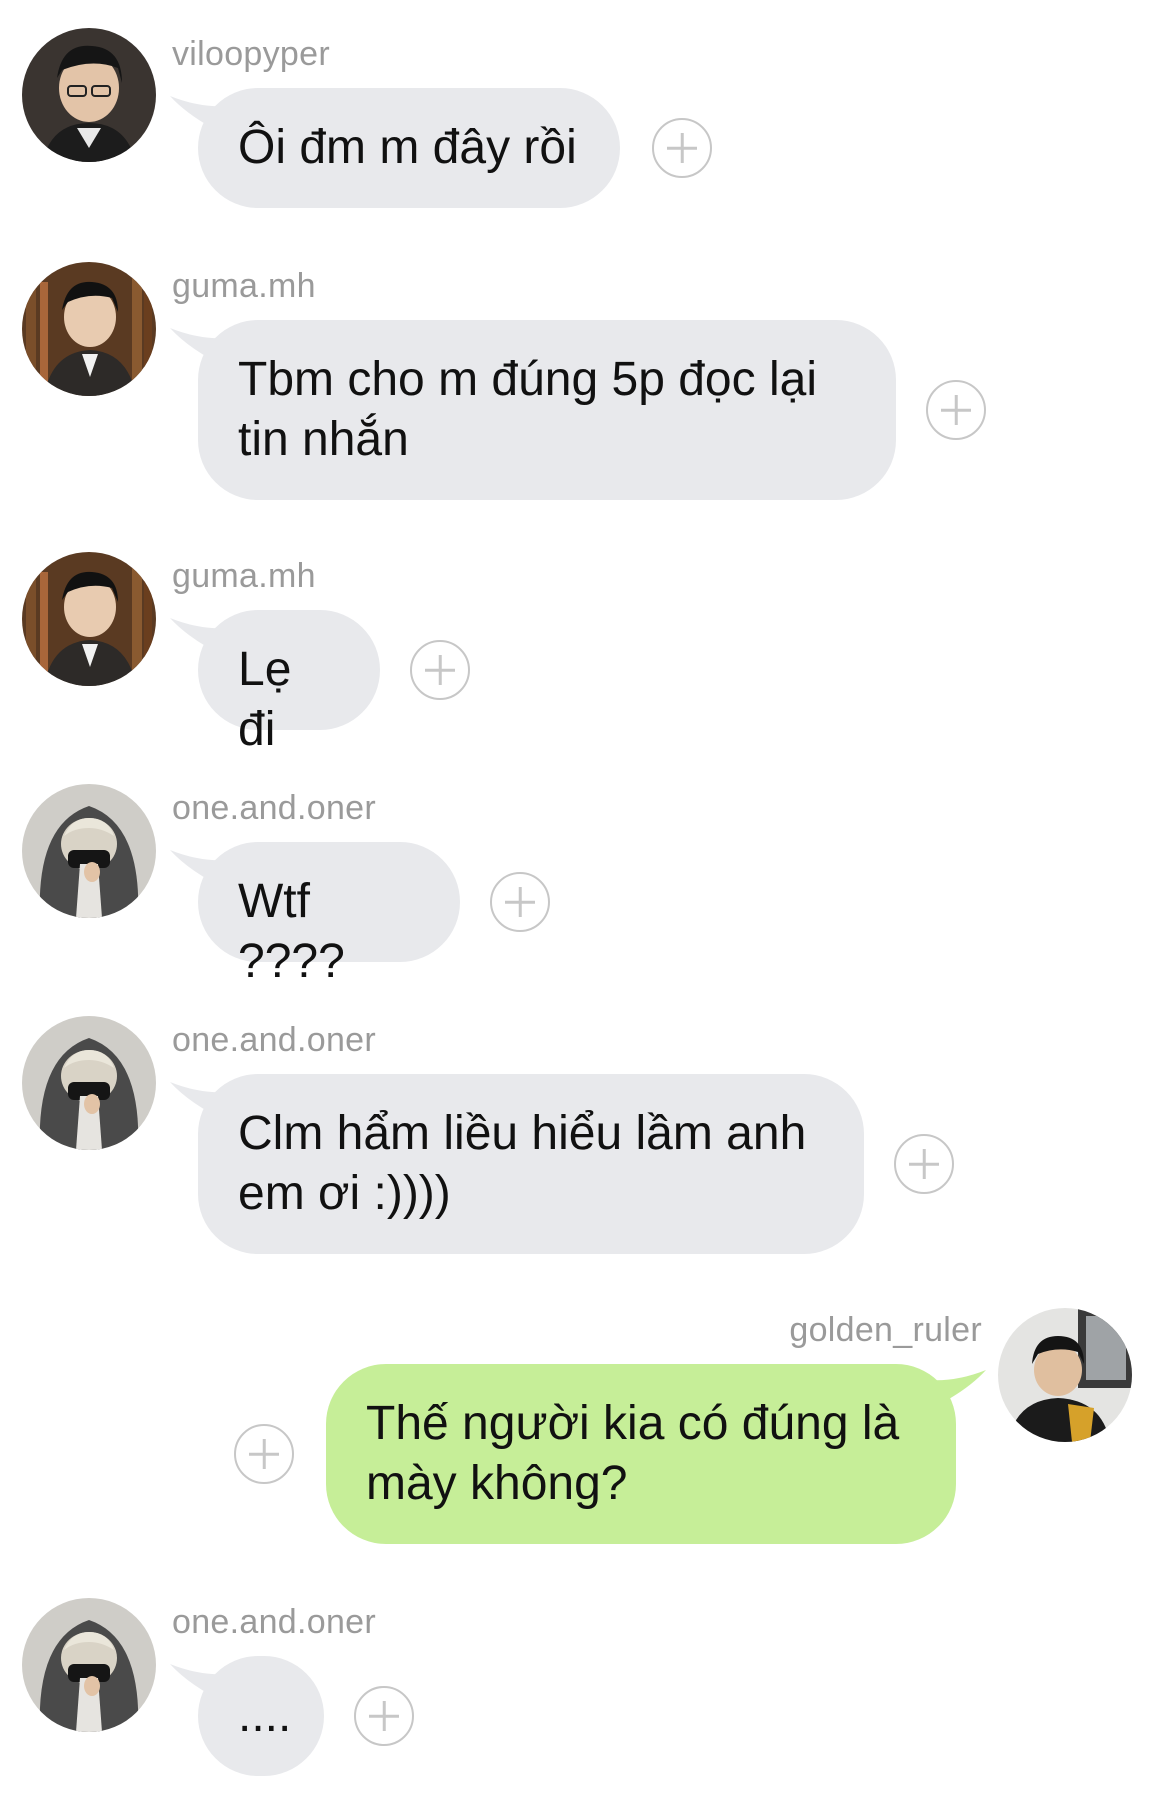 The image size is (1170, 1814). Describe the element at coordinates (251, 54) in the screenshot. I see `username: viloopyper` at that location.